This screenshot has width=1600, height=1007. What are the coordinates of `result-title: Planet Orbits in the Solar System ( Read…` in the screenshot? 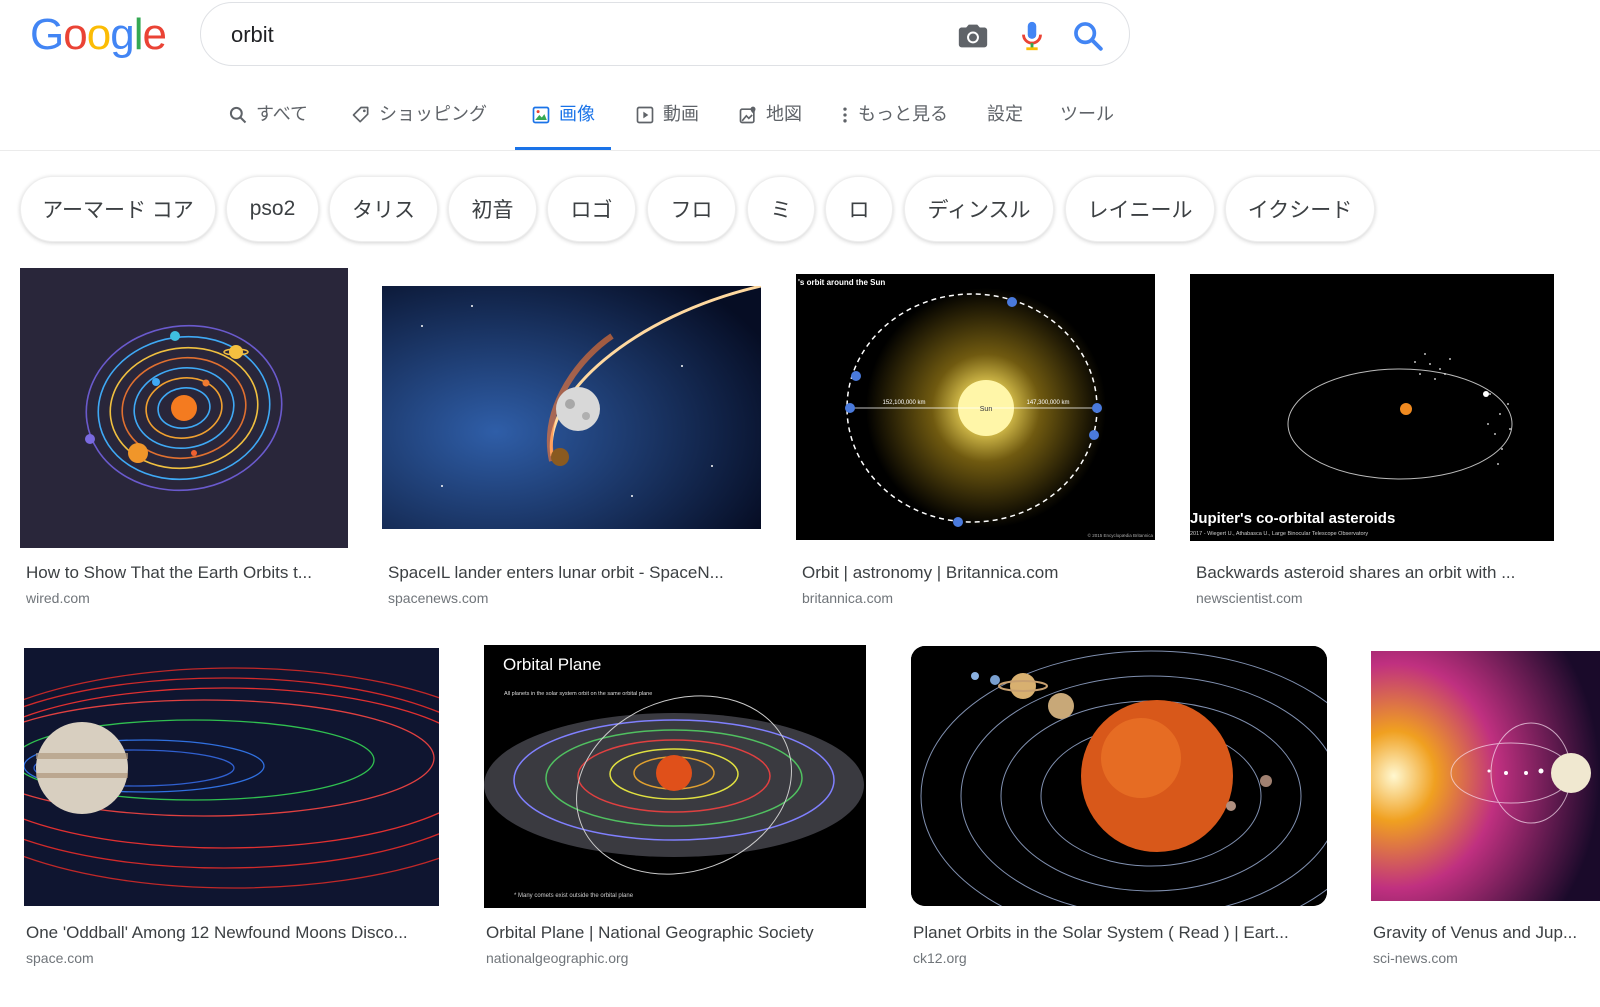 It's located at (1101, 932).